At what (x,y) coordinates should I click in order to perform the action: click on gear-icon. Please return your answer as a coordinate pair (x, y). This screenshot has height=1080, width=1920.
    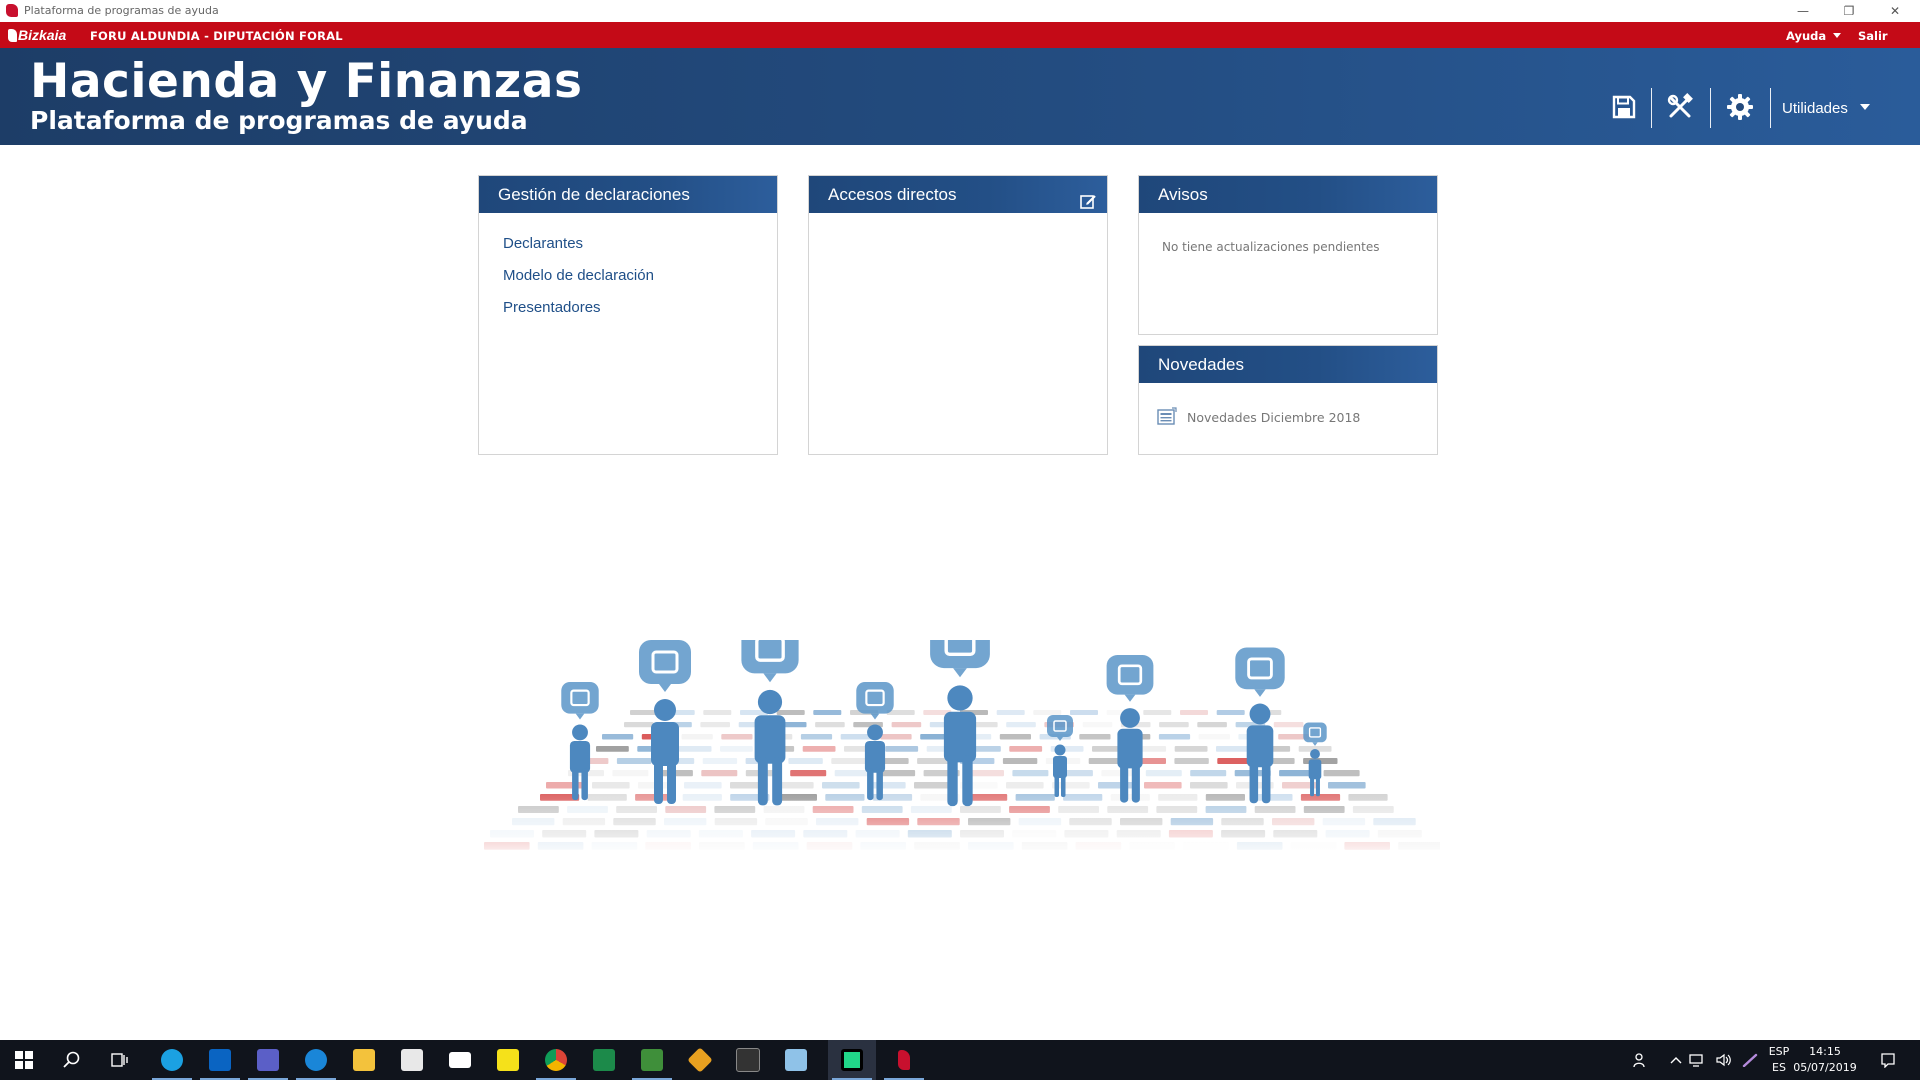
    Looking at the image, I should click on (1740, 107).